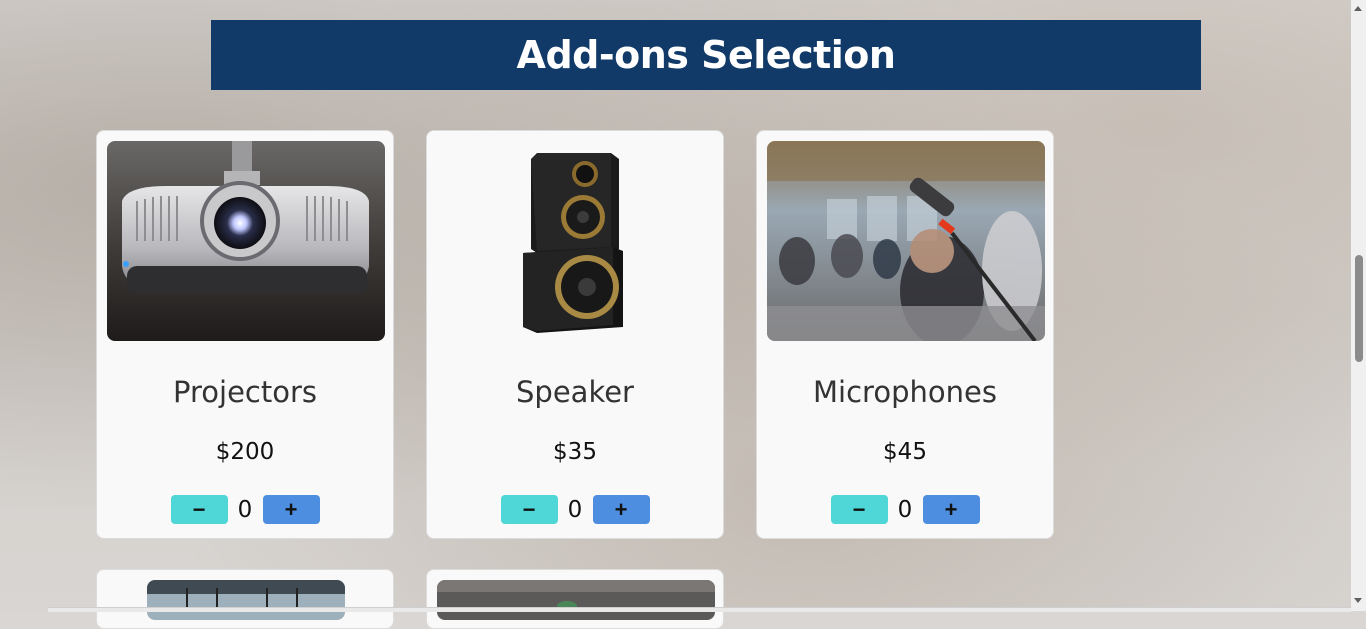 This screenshot has width=1366, height=629. I want to click on scrollbar-thumb, so click(1359, 308).